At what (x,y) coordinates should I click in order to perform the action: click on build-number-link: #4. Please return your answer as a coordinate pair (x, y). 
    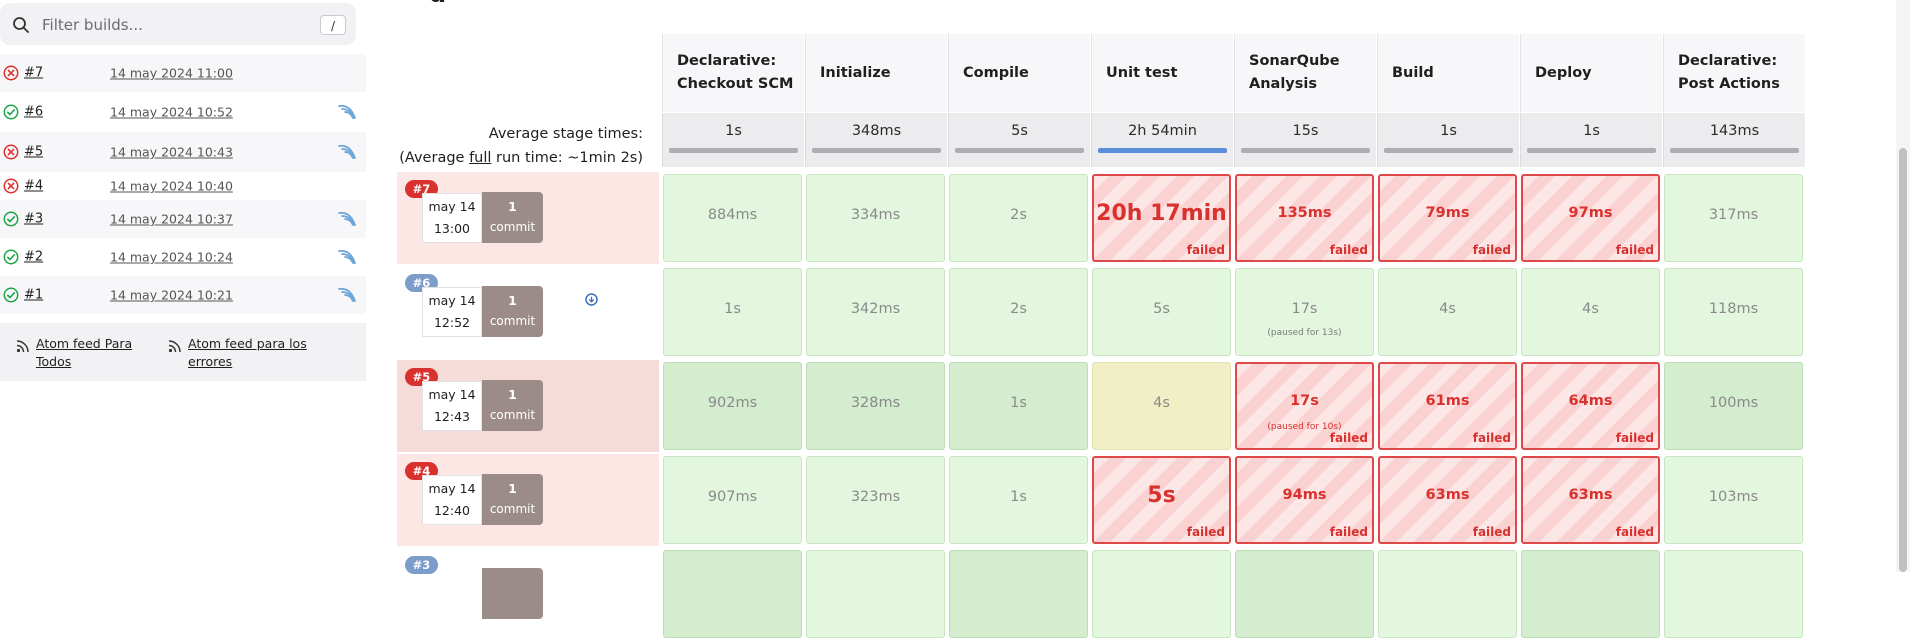
    Looking at the image, I should click on (33, 186).